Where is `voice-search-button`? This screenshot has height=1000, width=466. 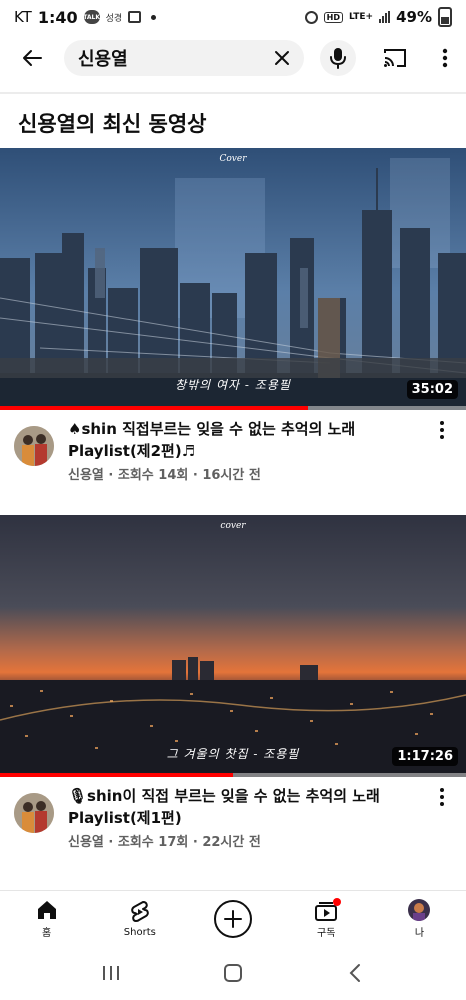 voice-search-button is located at coordinates (338, 58).